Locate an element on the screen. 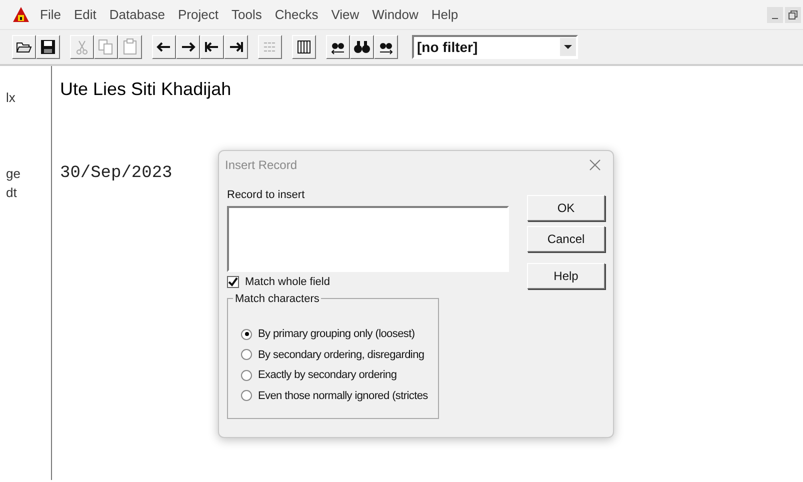 This screenshot has height=482, width=803. menu-item: View is located at coordinates (345, 14).